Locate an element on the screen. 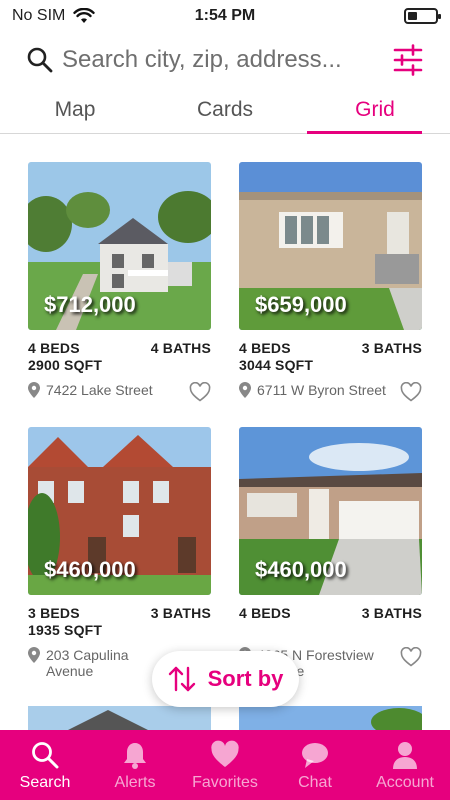  listing-address-row: 6711 W Byron Street is located at coordinates (330, 392).